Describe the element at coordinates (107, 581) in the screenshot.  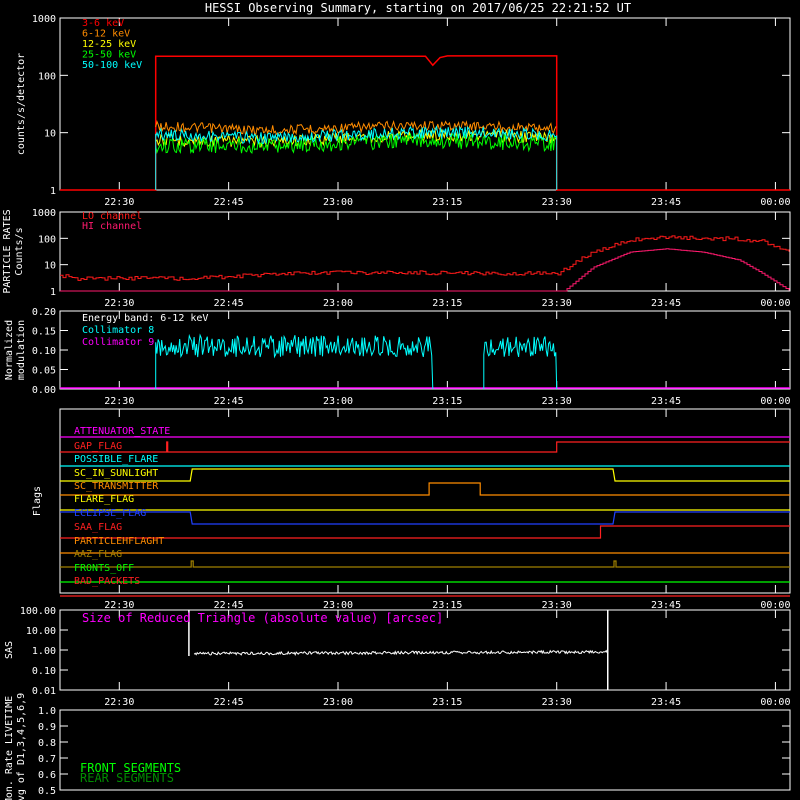
I see `flag-label-bad-packets: BAD_PACKETS` at that location.